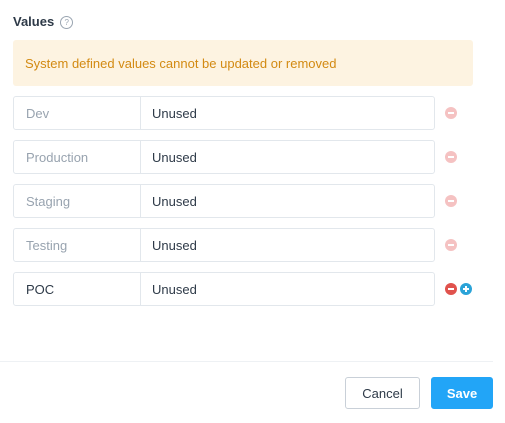 This screenshot has height=423, width=505. I want to click on value-name-field: Staging, so click(77, 201).